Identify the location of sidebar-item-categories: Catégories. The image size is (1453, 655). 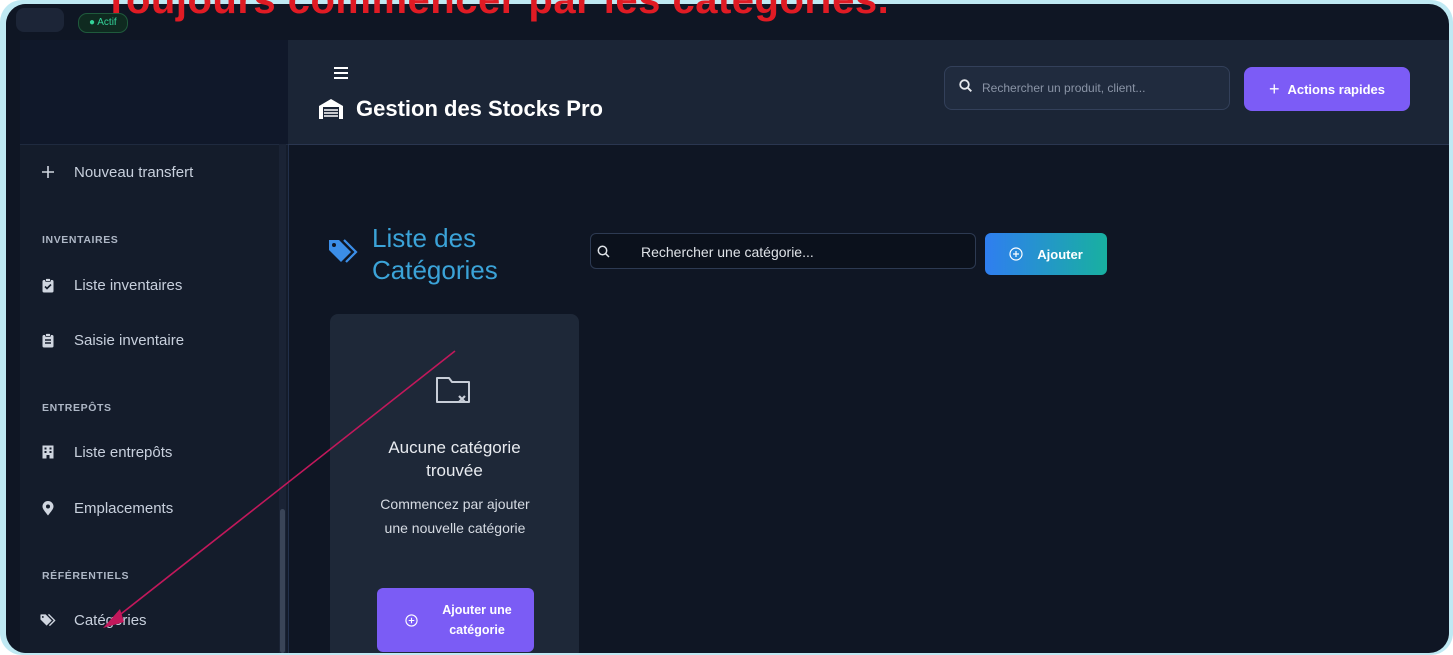
(93, 620).